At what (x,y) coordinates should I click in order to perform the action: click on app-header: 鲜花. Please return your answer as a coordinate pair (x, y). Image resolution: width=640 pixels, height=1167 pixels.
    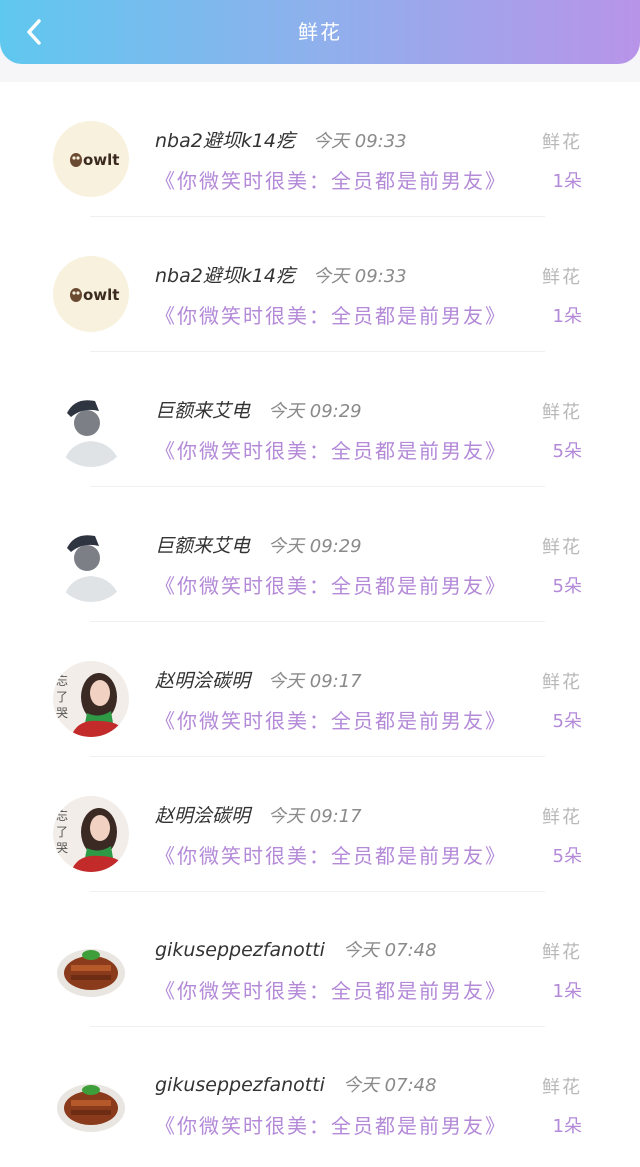
    Looking at the image, I should click on (320, 32).